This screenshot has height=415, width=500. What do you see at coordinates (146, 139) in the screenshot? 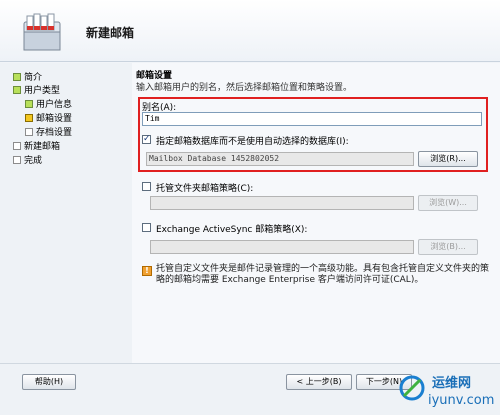
I see `database-checkbox: ✓` at bounding box center [146, 139].